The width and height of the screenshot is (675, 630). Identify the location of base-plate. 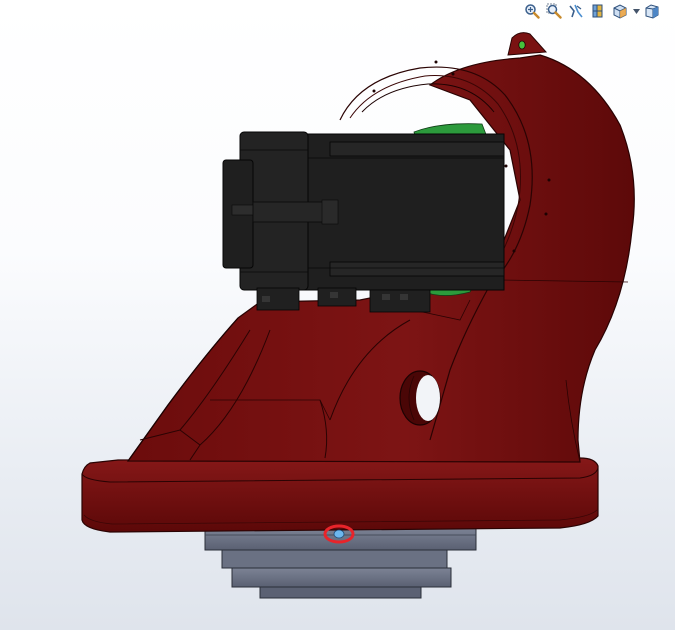
(340, 495).